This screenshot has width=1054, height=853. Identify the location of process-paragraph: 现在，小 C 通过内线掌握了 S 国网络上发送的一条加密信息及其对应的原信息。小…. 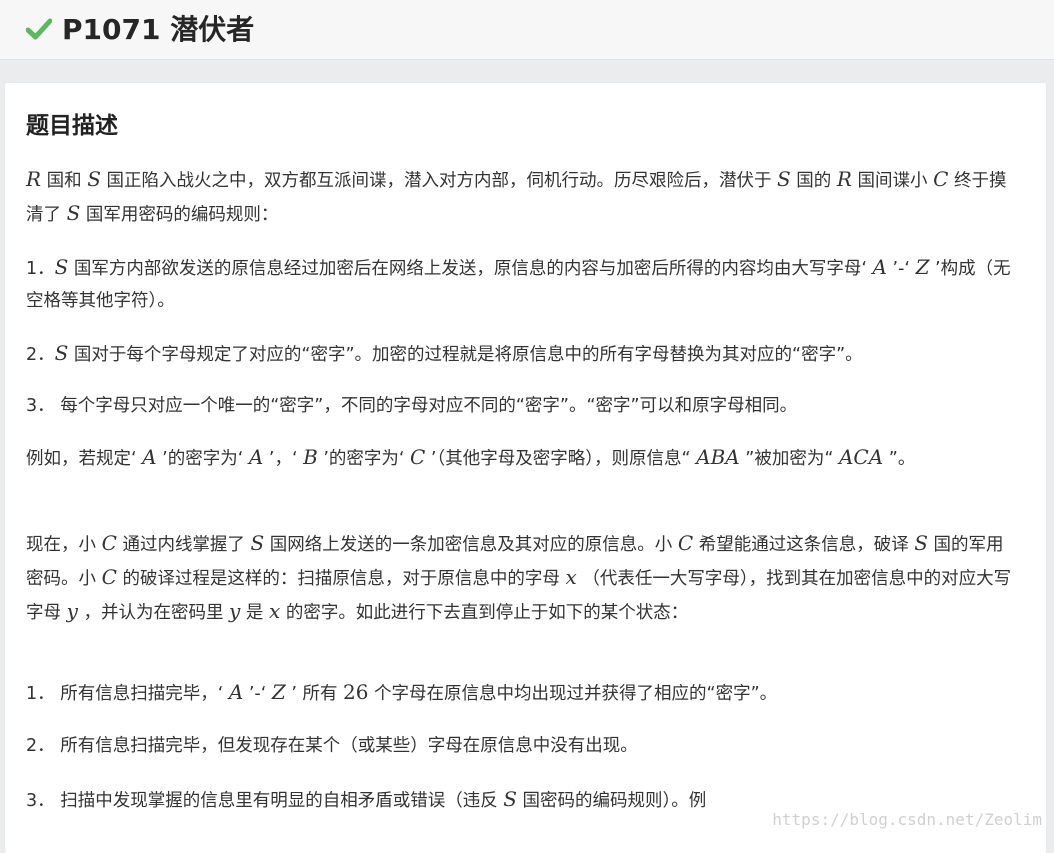
(523, 578).